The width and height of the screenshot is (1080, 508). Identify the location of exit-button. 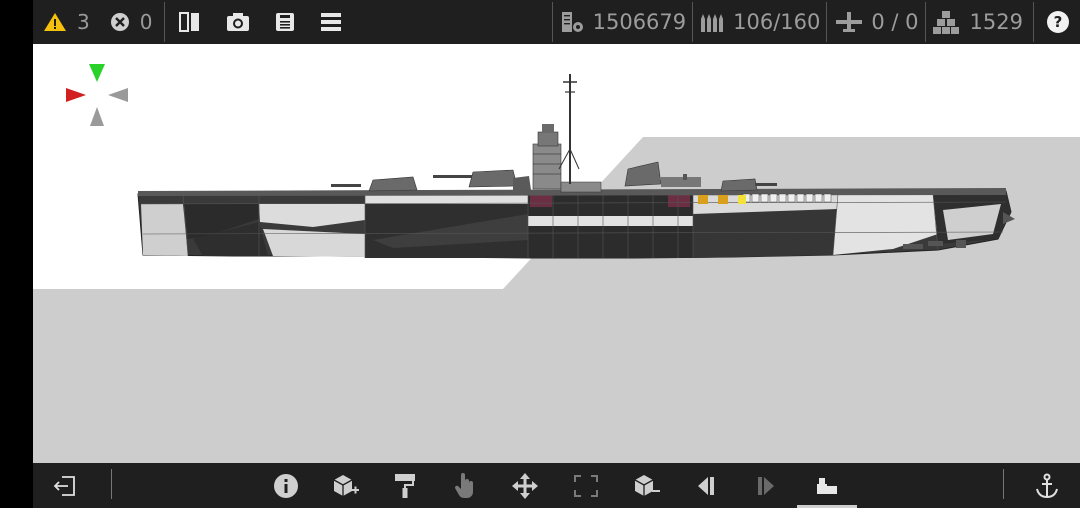
(65, 485).